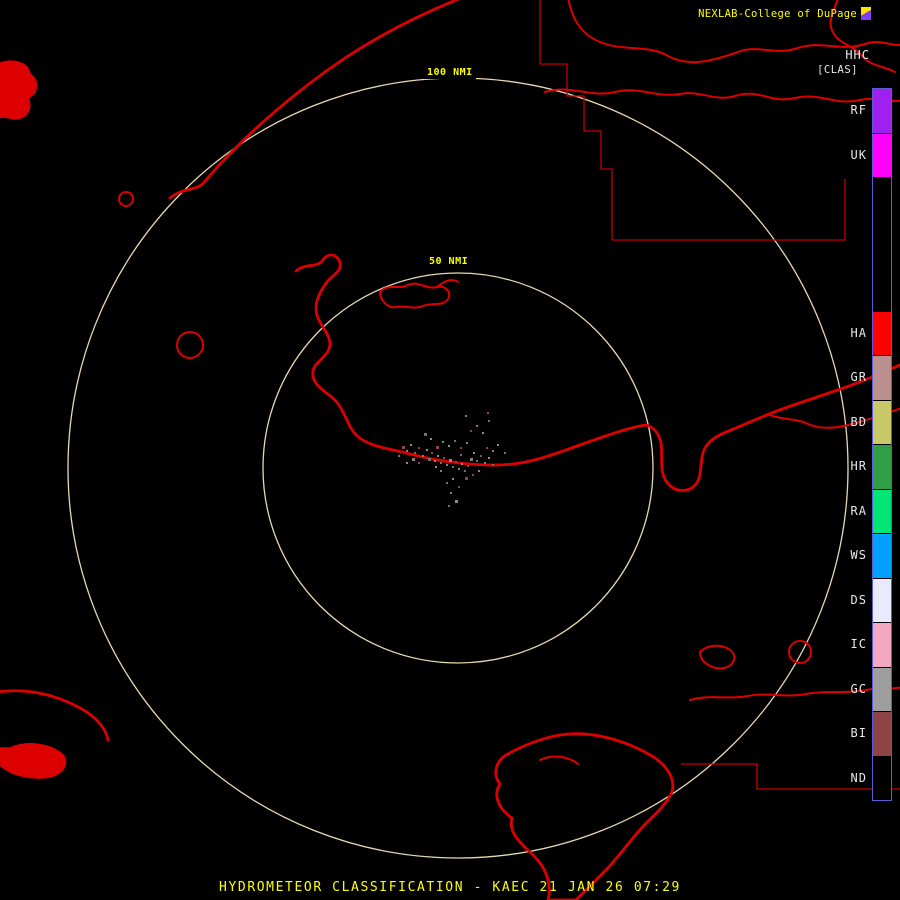  What do you see at coordinates (882, 511) in the screenshot?
I see `colorbar-segment-ra` at bounding box center [882, 511].